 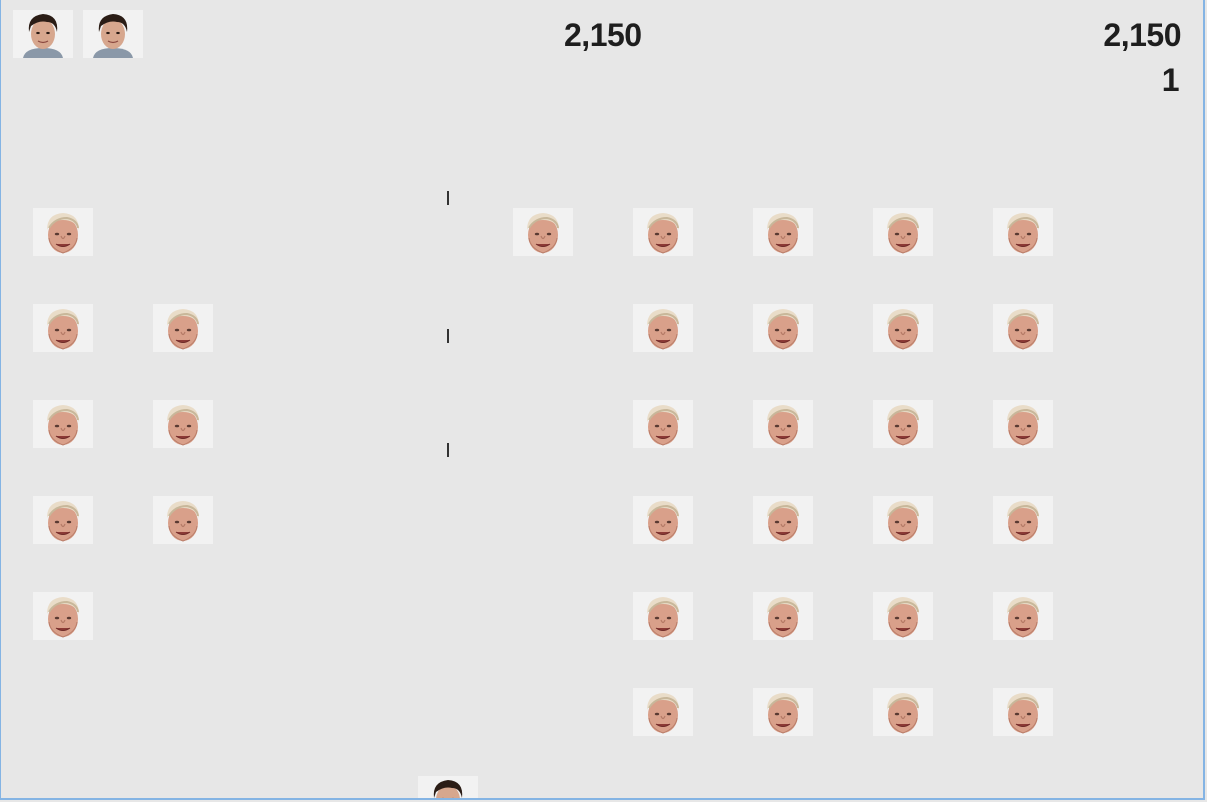 What do you see at coordinates (78, 34) in the screenshot?
I see `lives-indicator` at bounding box center [78, 34].